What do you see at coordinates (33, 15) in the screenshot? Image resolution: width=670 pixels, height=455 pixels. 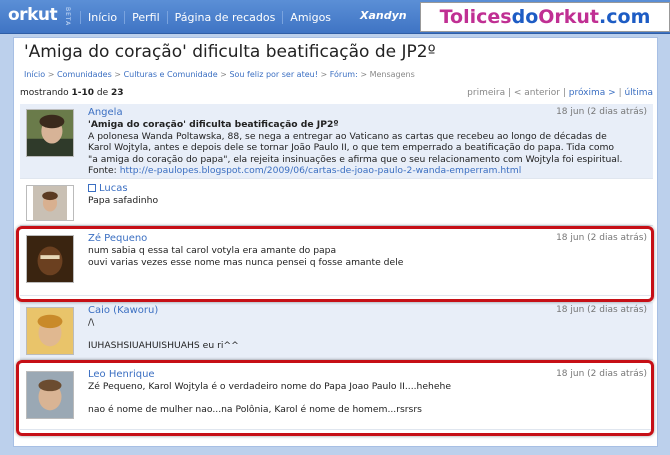 I see `orkut-logo: orkut` at bounding box center [33, 15].